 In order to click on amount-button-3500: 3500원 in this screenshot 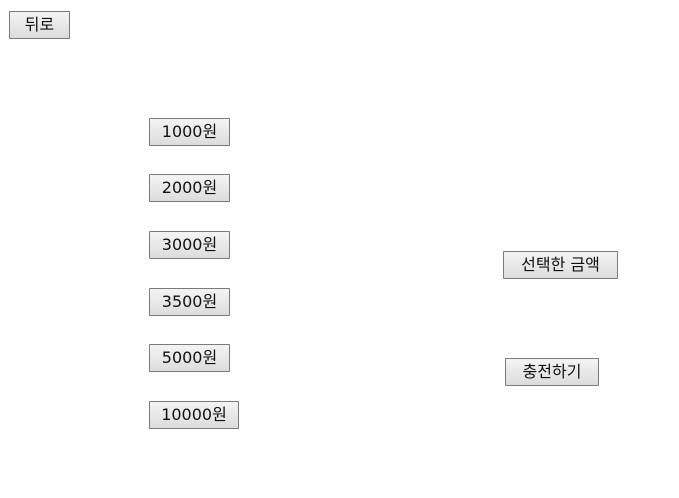, I will do `click(189, 302)`.